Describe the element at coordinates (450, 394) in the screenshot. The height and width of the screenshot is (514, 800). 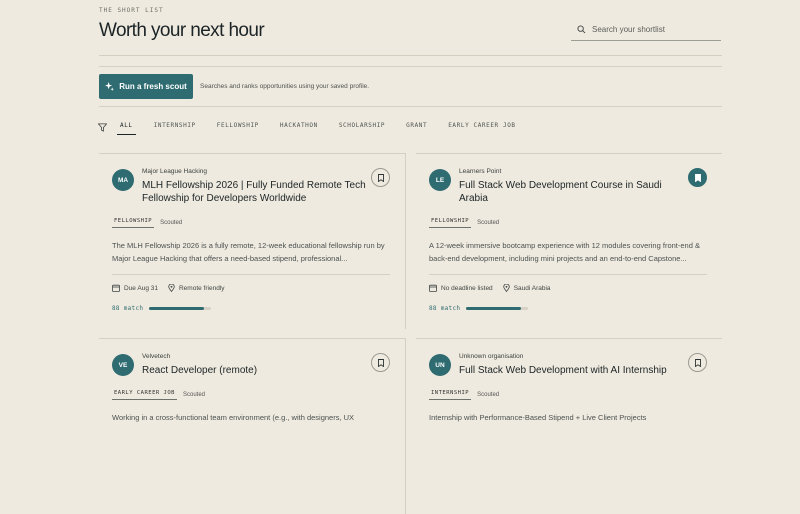
I see `type-tag: INTERNSHIP` at that location.